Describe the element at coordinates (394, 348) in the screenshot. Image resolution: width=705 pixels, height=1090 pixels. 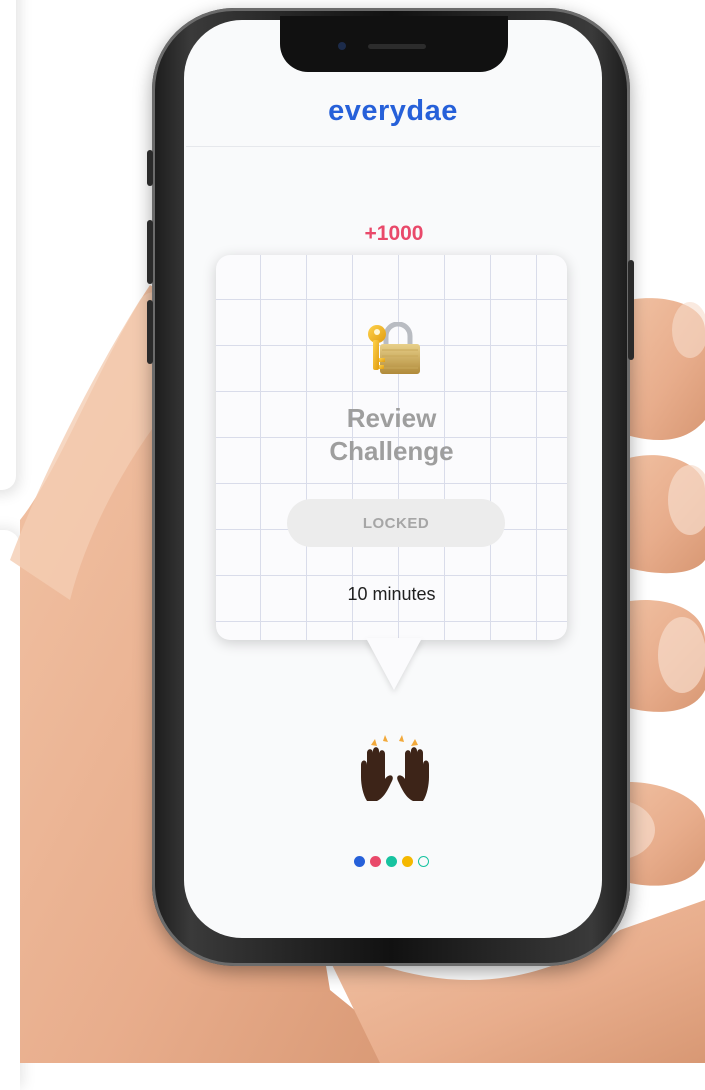
I see `lock-with-key-icon` at that location.